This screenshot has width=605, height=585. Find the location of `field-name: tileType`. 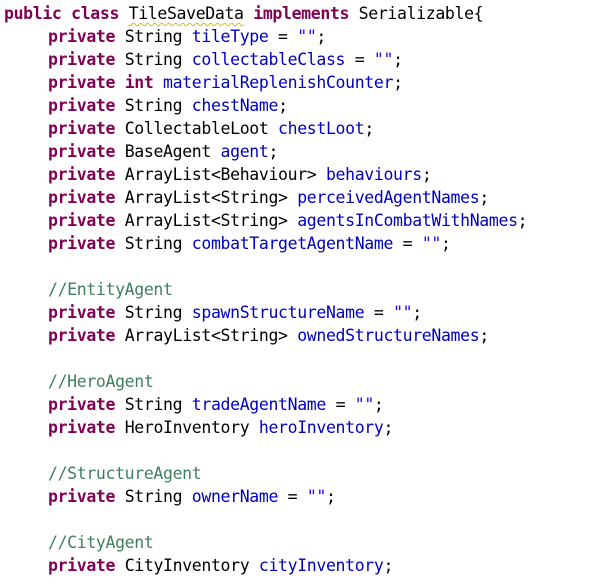

field-name: tileType is located at coordinates (230, 36).